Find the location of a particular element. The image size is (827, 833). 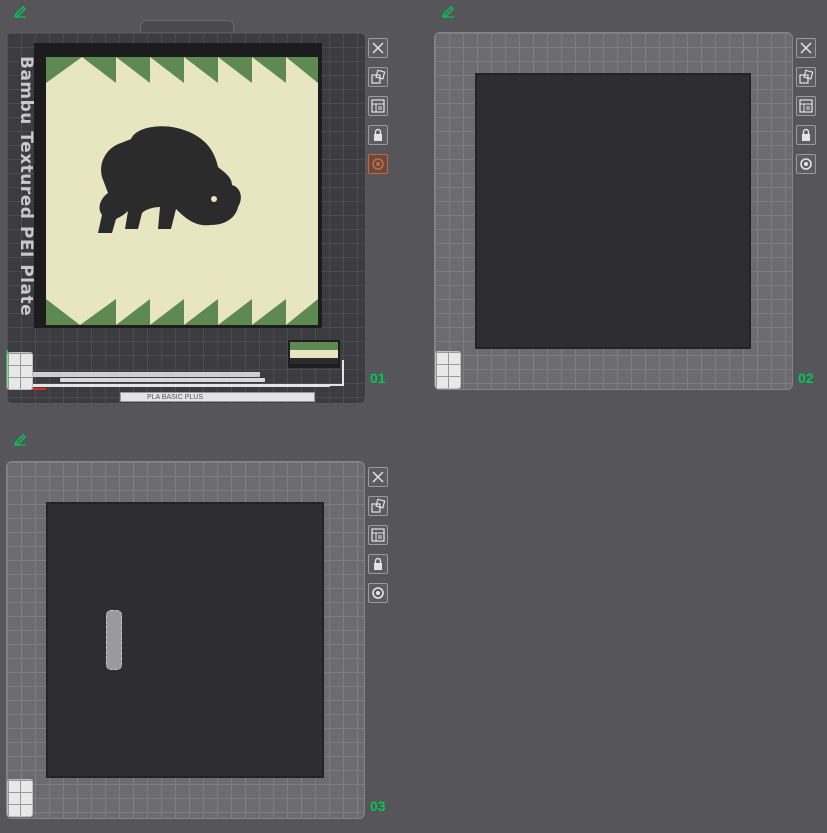

plate-info-text: PLA BASIC PLUS is located at coordinates (175, 397).